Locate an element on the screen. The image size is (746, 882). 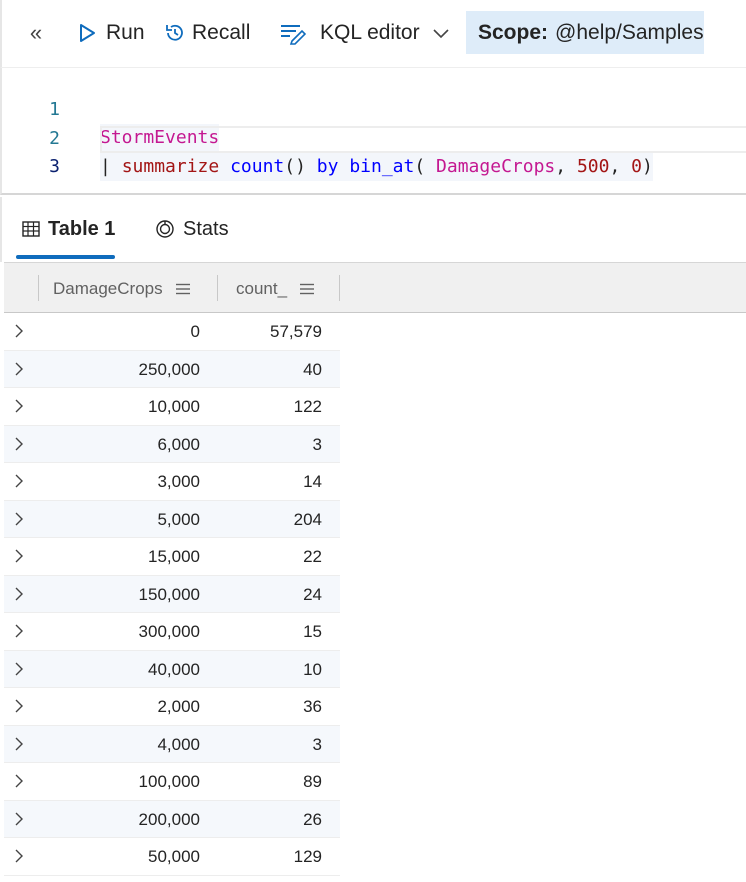
cell-damagecrops: 200,000 is located at coordinates (169, 819).